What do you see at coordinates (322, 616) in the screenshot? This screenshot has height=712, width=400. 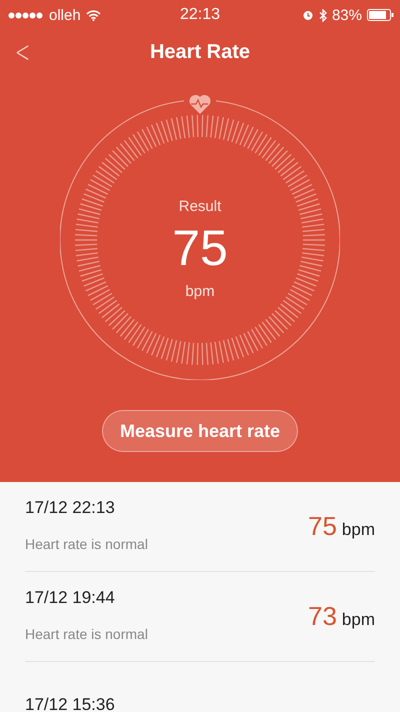 I see `record-value: 73` at bounding box center [322, 616].